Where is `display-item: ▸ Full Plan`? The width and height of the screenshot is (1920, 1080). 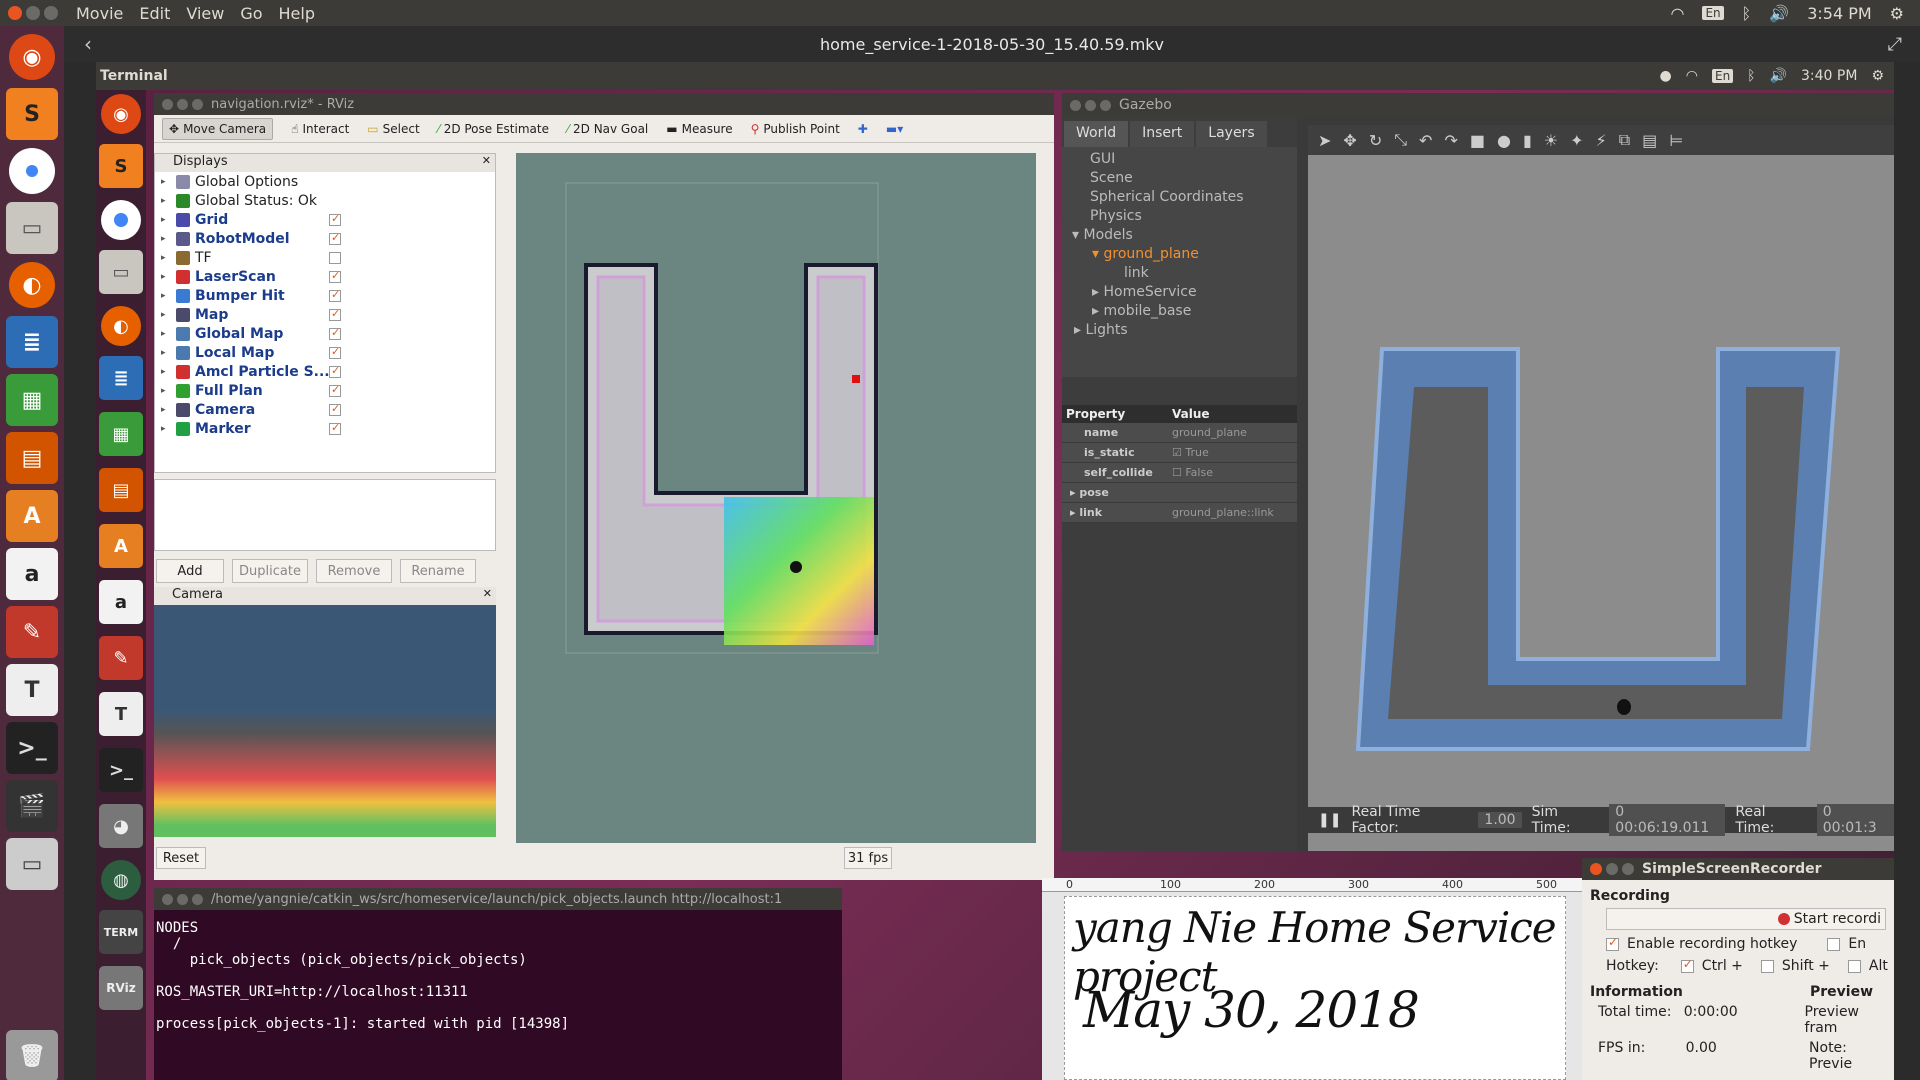
display-item: ▸ Full Plan is located at coordinates (325, 390).